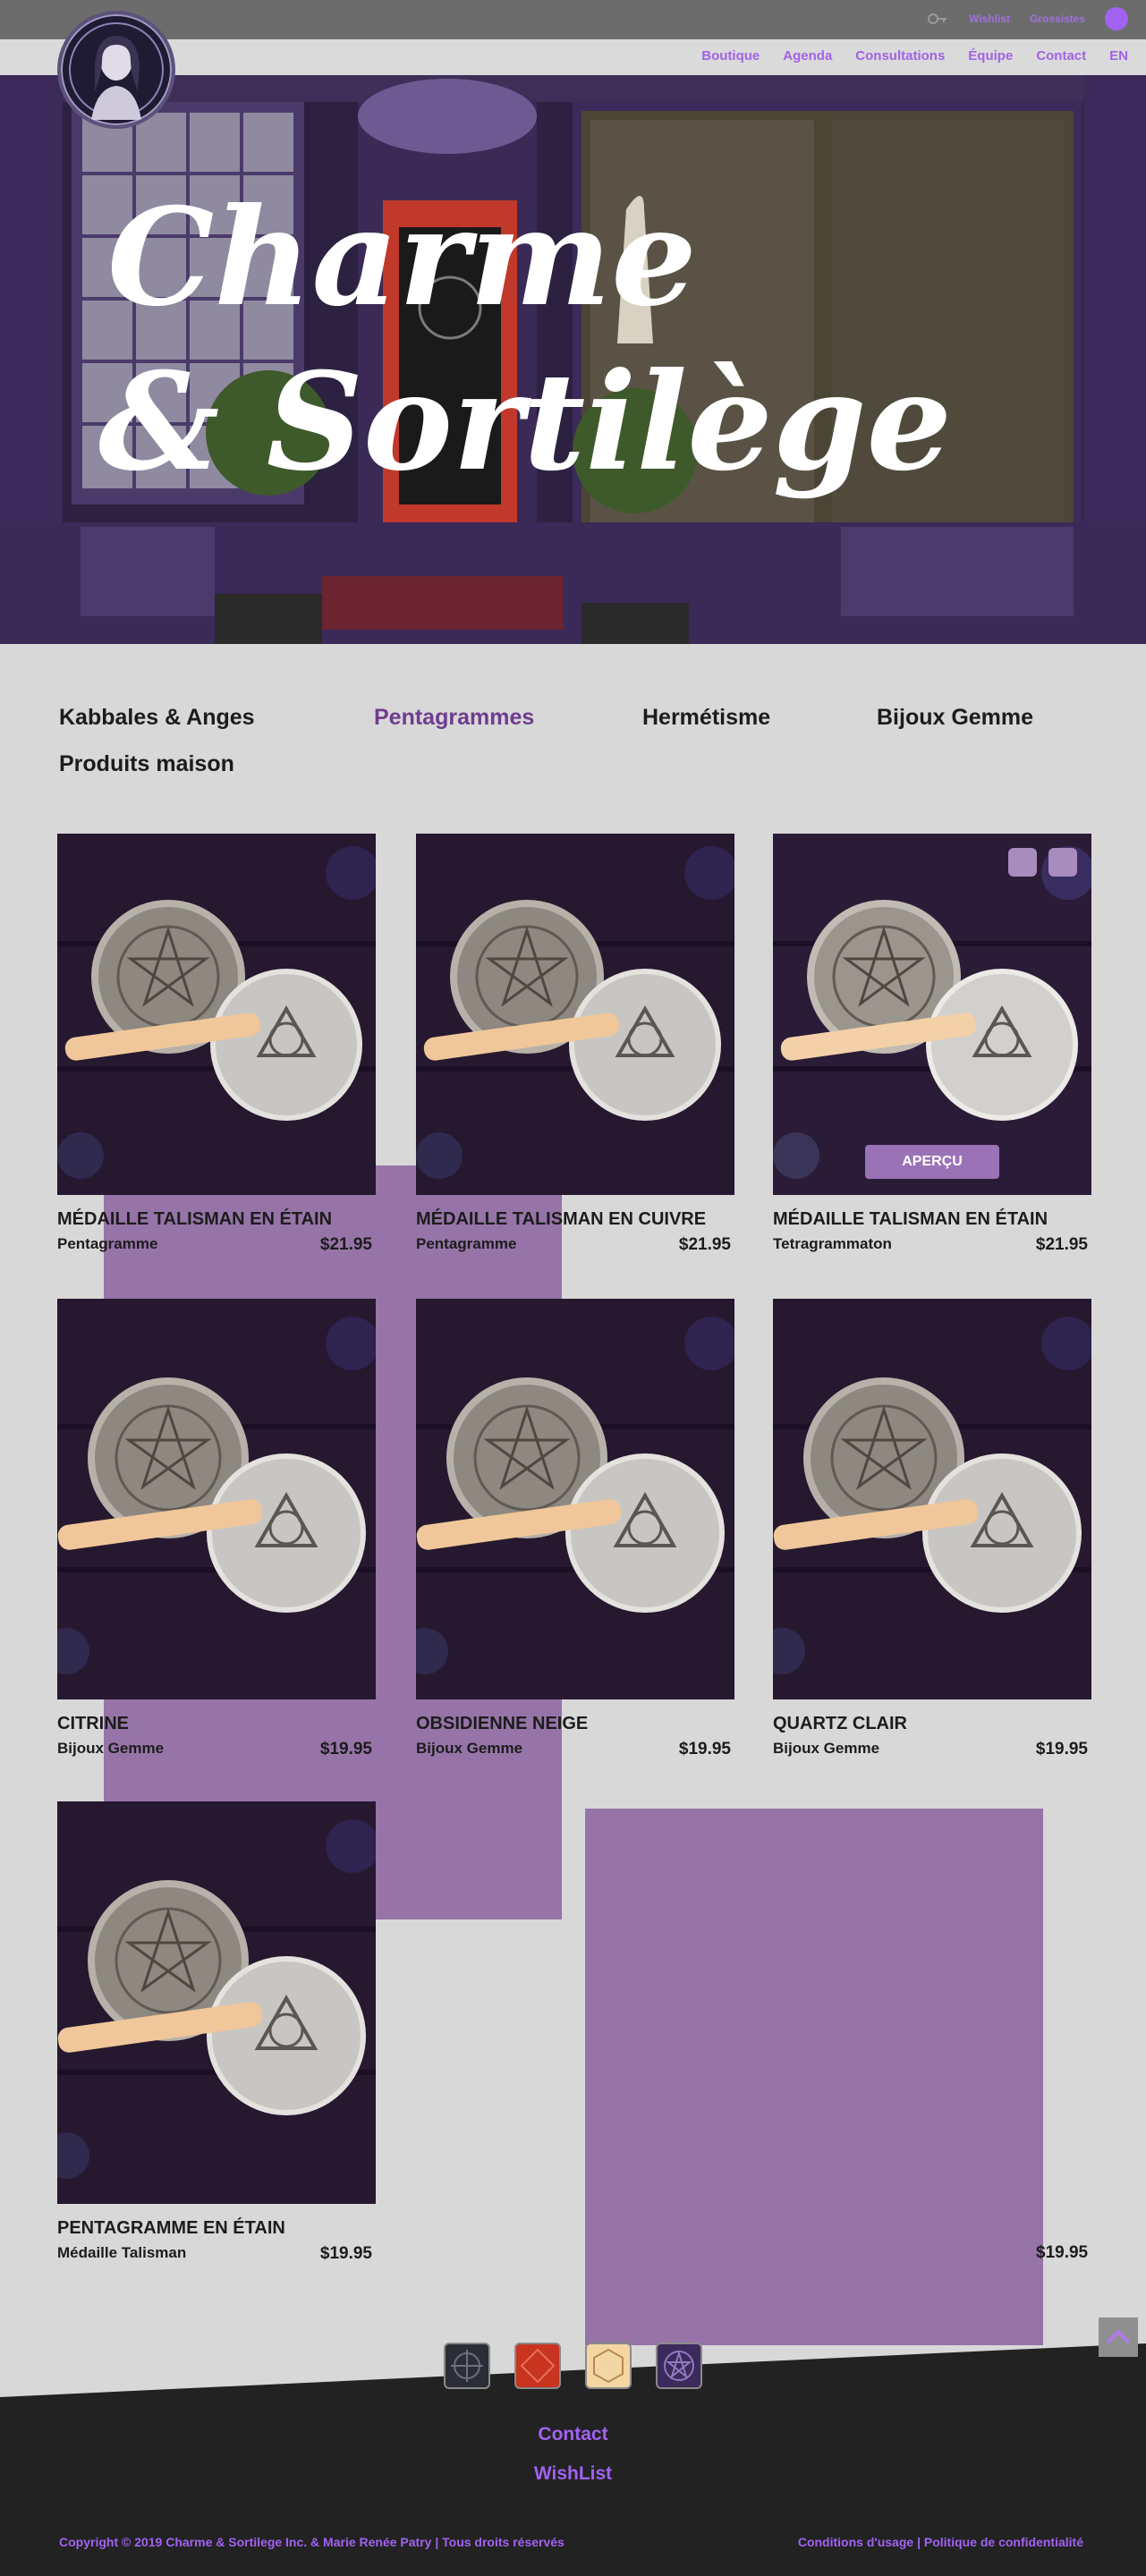  I want to click on product-title: Pentagramme en Étain, so click(216, 2228).